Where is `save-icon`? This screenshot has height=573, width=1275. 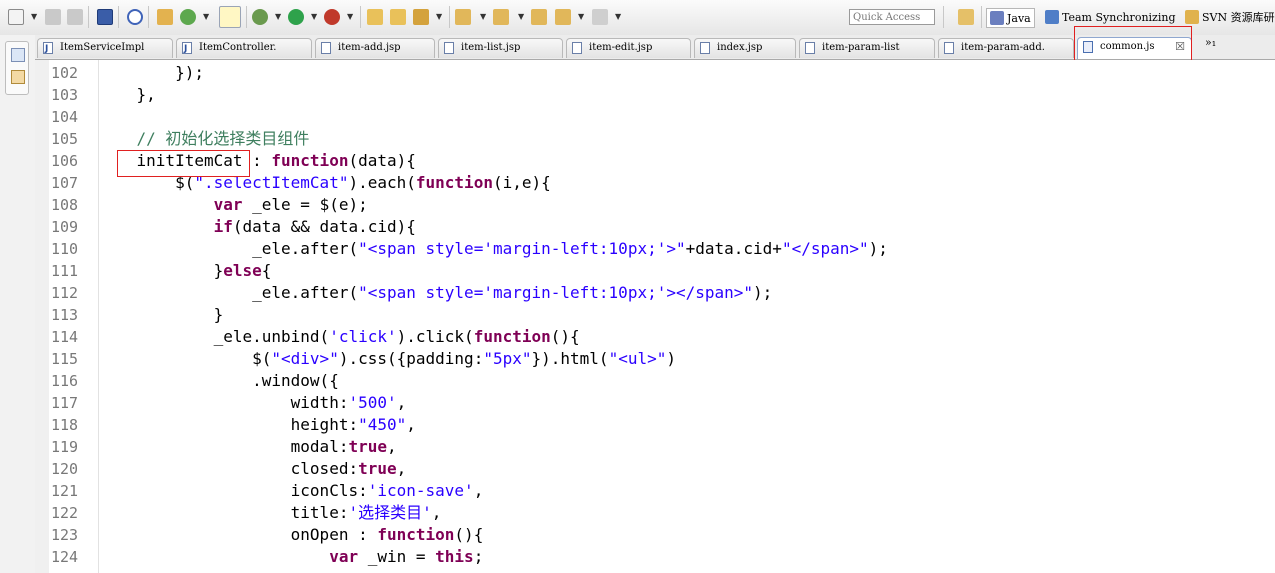
save-icon is located at coordinates (53, 17).